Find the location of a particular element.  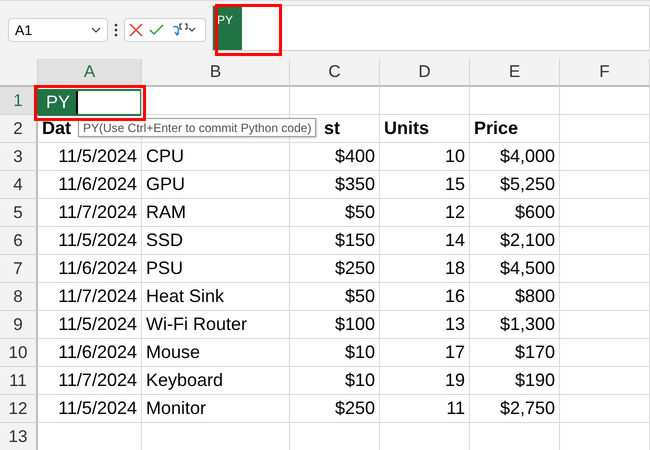

cell-reference: A1 is located at coordinates (23, 30).